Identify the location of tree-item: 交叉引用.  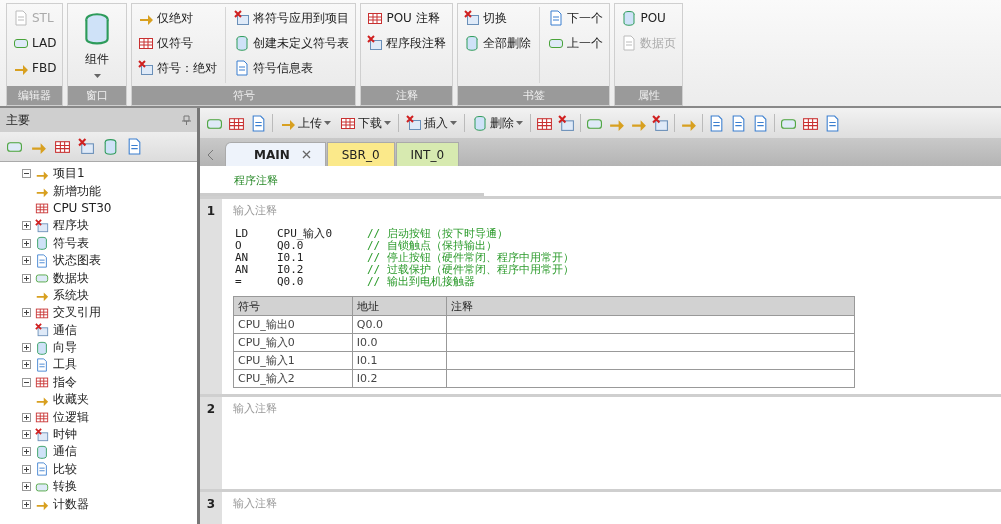
(77, 313).